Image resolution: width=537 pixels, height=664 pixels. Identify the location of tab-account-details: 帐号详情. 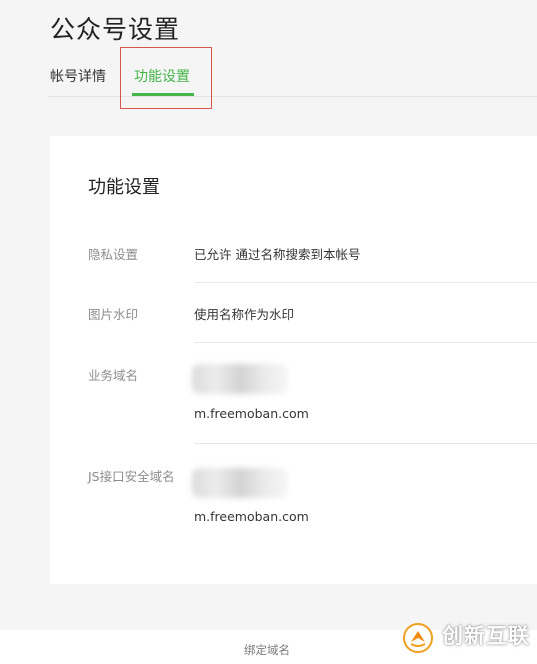
(78, 76).